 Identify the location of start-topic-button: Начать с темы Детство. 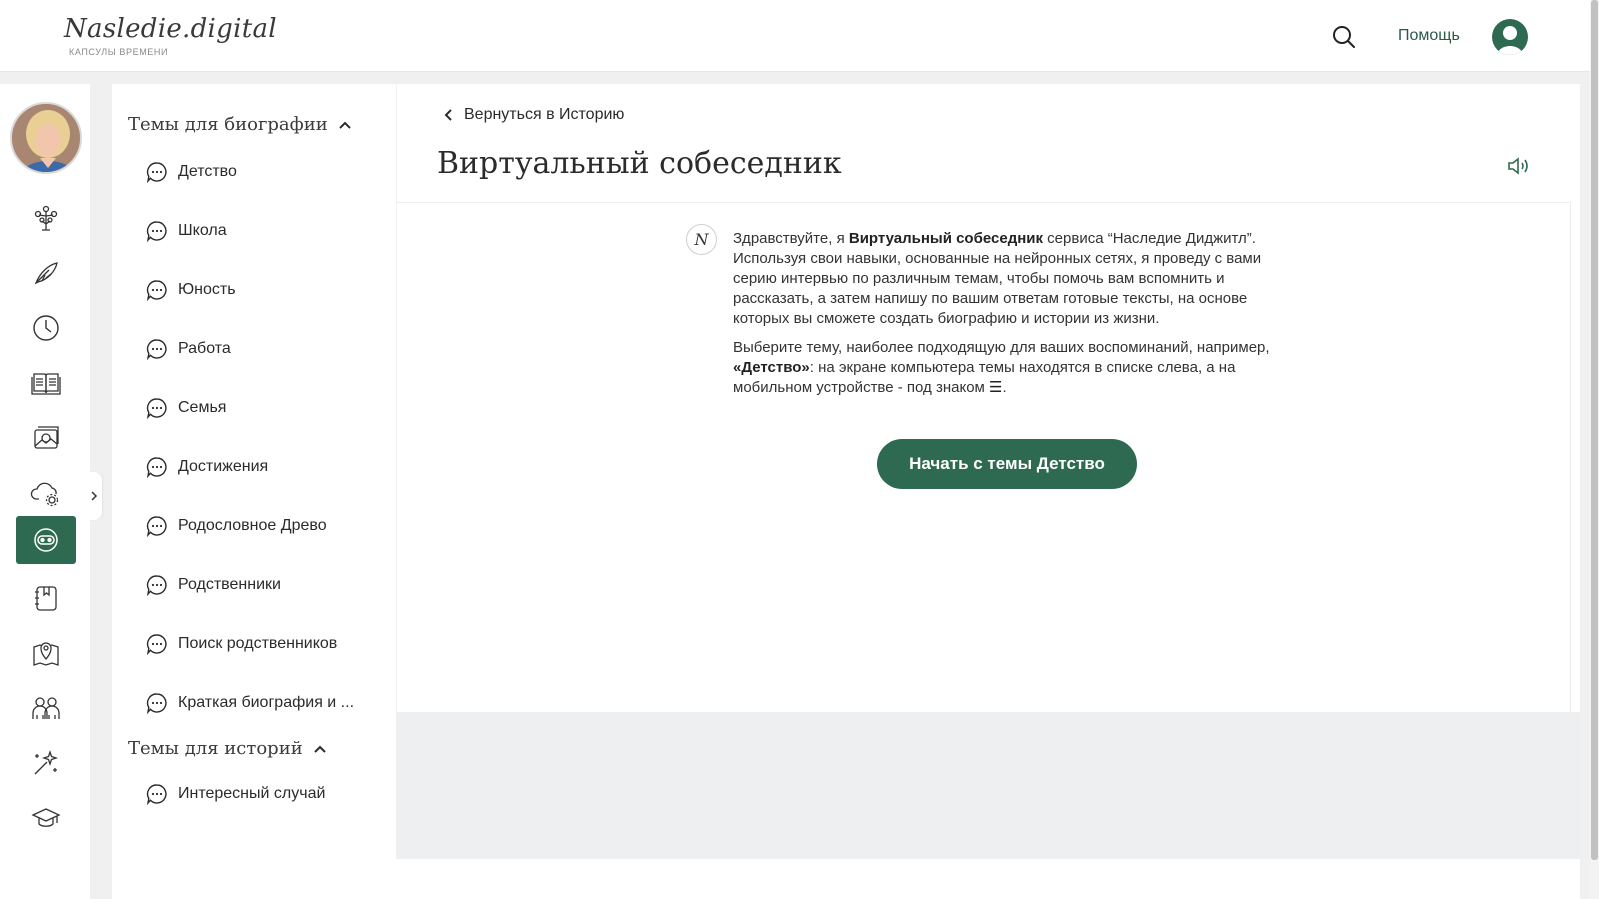
(1007, 464).